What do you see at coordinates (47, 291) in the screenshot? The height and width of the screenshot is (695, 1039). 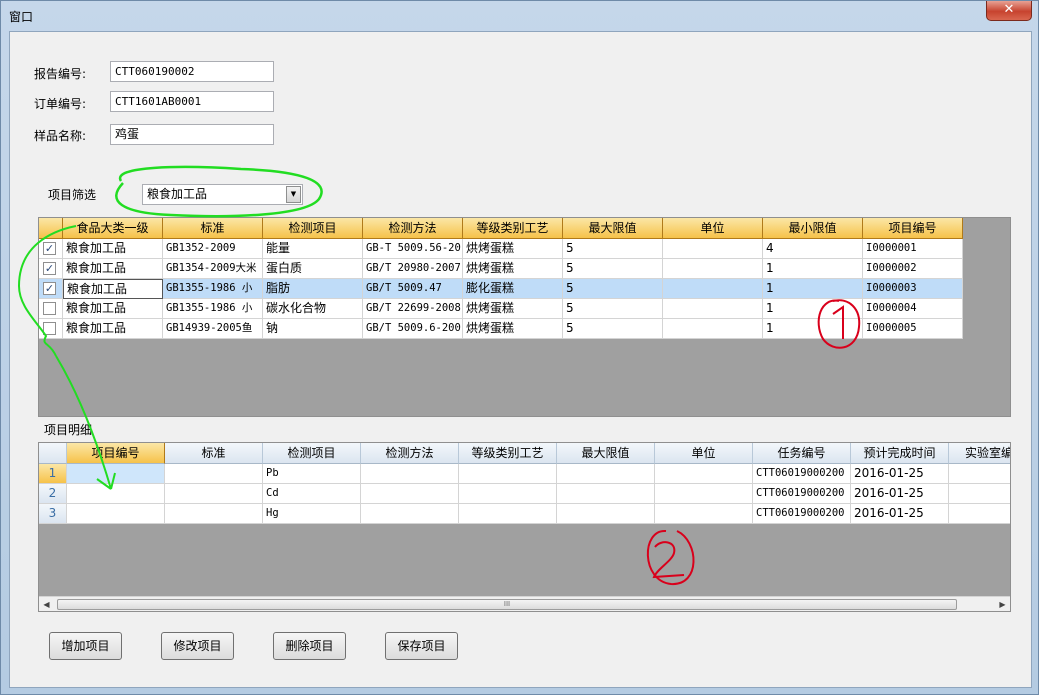 I see `green-highlight-bracket` at bounding box center [47, 291].